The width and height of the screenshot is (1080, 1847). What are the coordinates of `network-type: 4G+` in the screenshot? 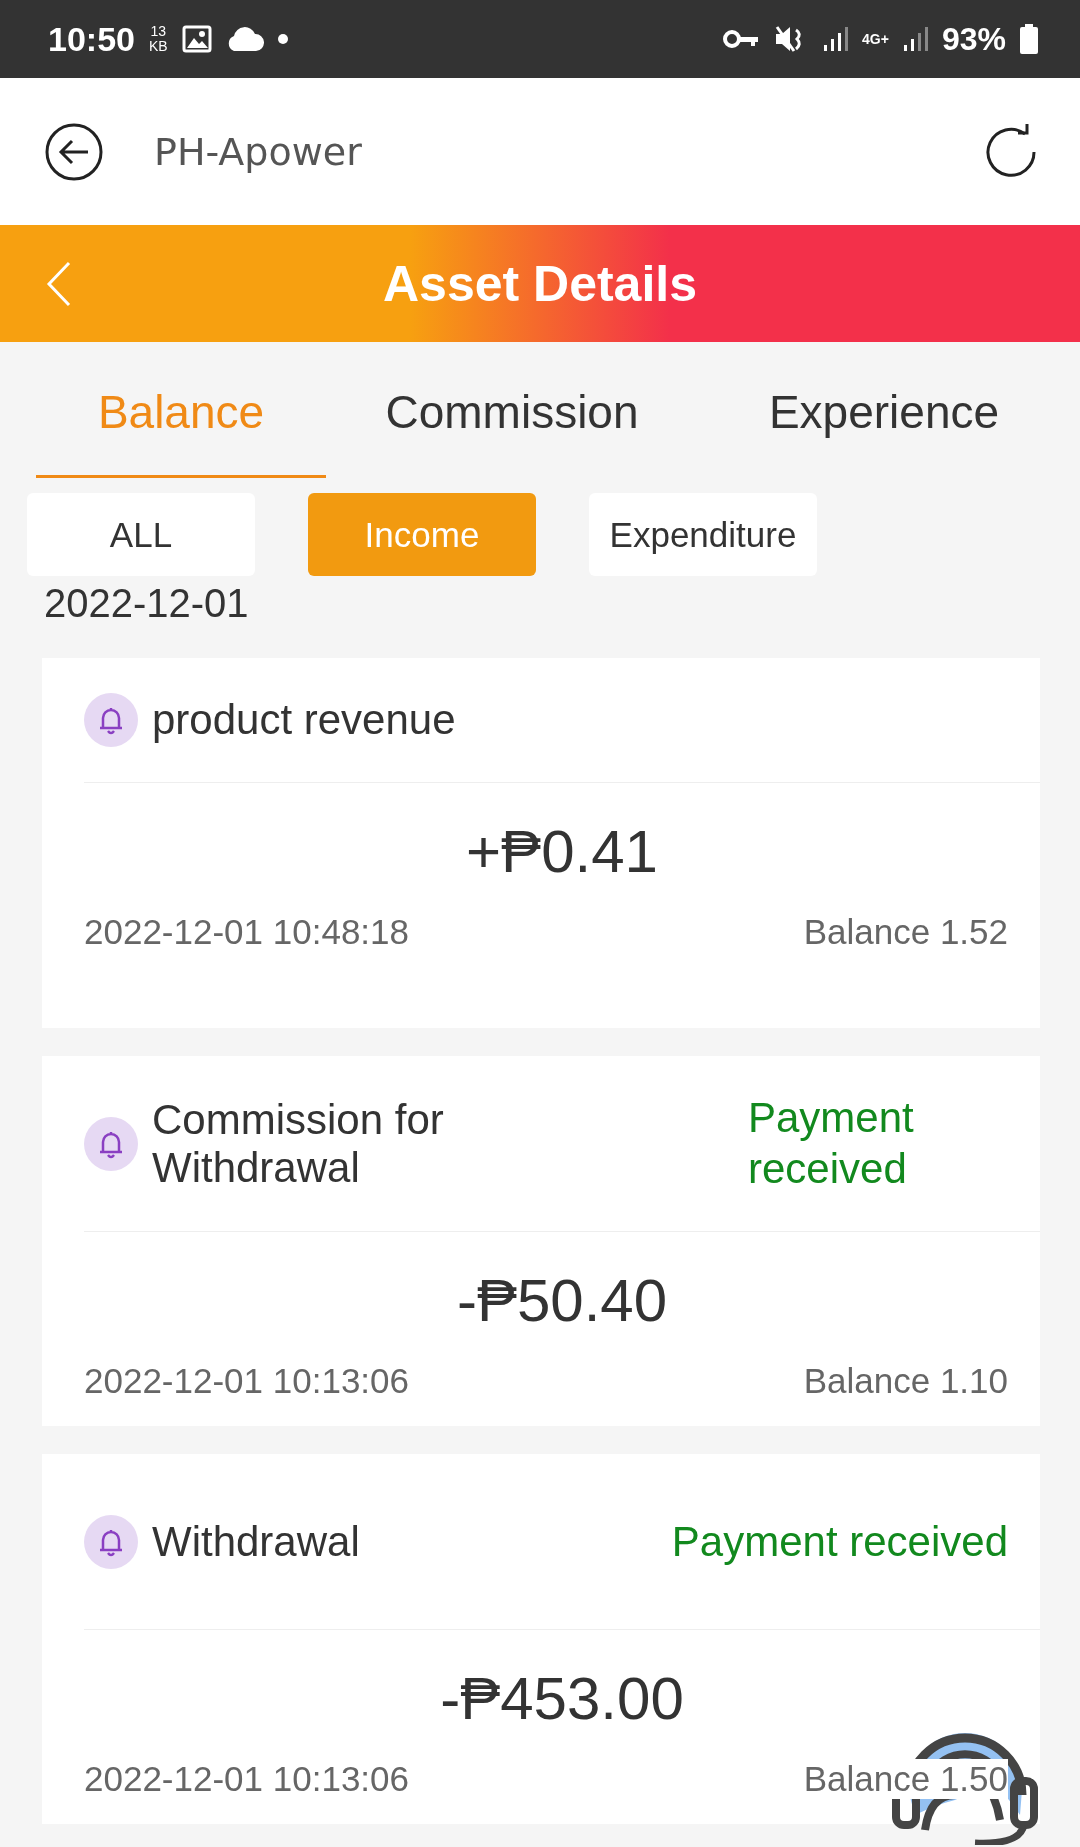 It's located at (874, 39).